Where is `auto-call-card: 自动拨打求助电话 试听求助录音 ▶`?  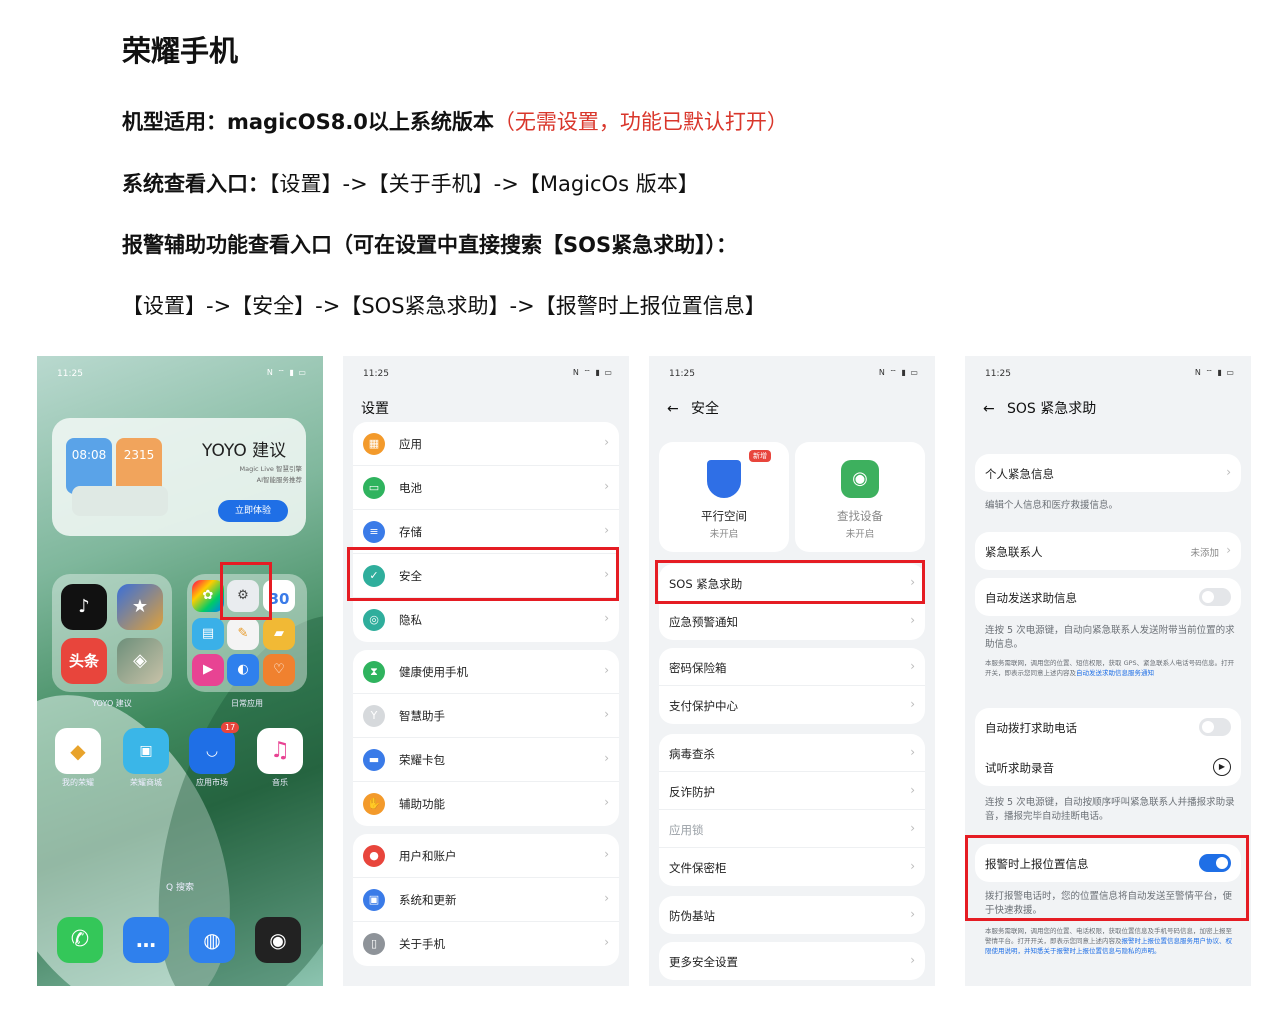
auto-call-card: 自动拨打求助电话 试听求助录音 ▶ is located at coordinates (1108, 747).